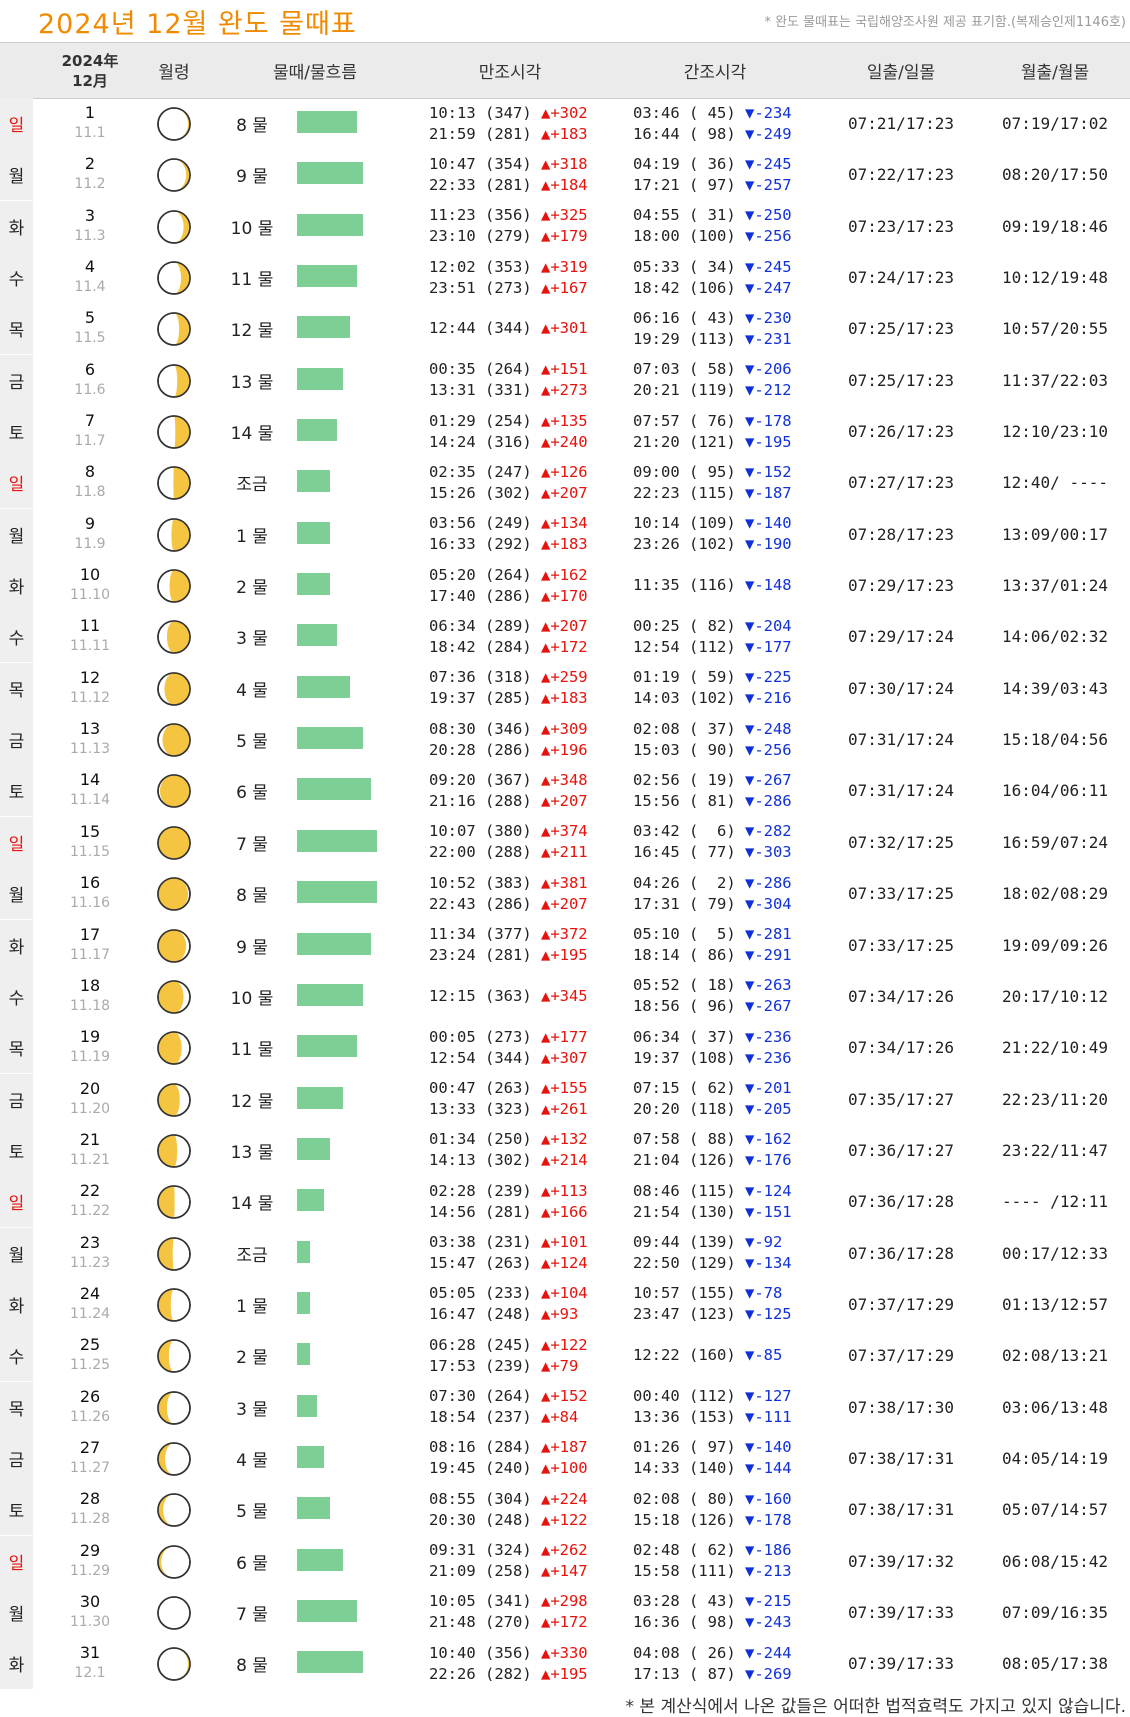 This screenshot has width=1130, height=1717. Describe the element at coordinates (90, 595) in the screenshot. I see `lunar-date: 11.10` at that location.